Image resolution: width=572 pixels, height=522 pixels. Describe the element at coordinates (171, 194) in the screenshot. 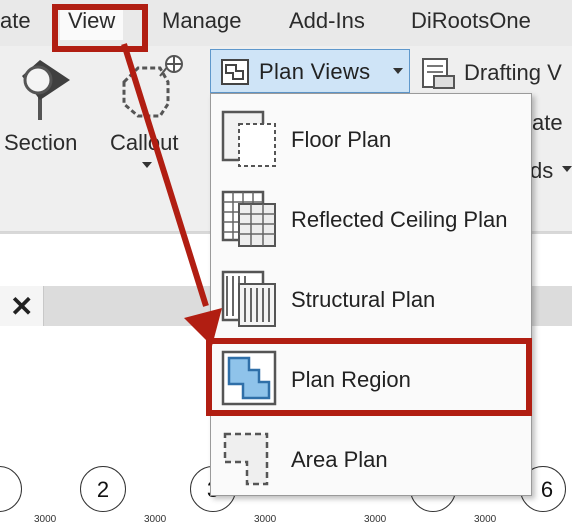

I see `annotation-arrow-icon` at that location.